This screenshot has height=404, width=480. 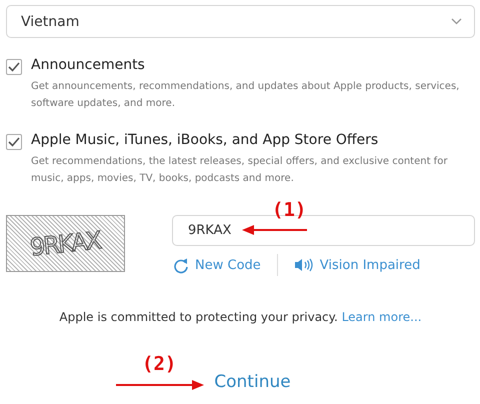 I want to click on chevron-down-icon, so click(x=456, y=21).